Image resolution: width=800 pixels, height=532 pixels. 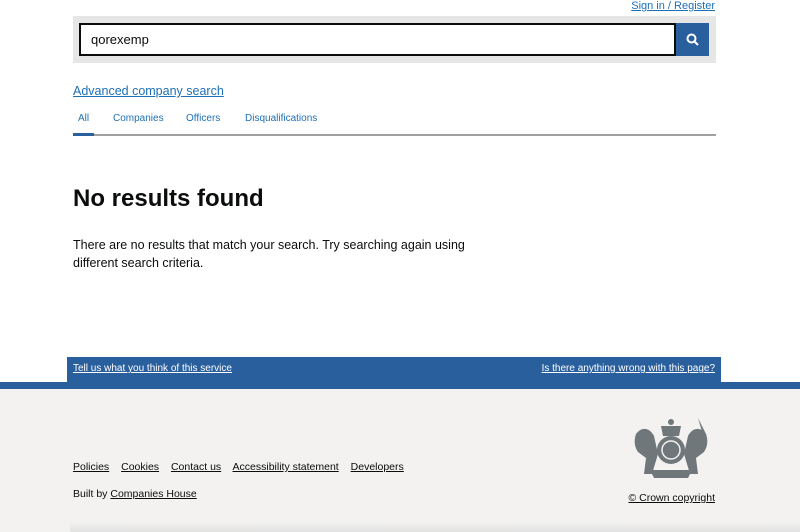 I want to click on report-problem-link: Is there anything wrong with this page?, so click(x=628, y=368).